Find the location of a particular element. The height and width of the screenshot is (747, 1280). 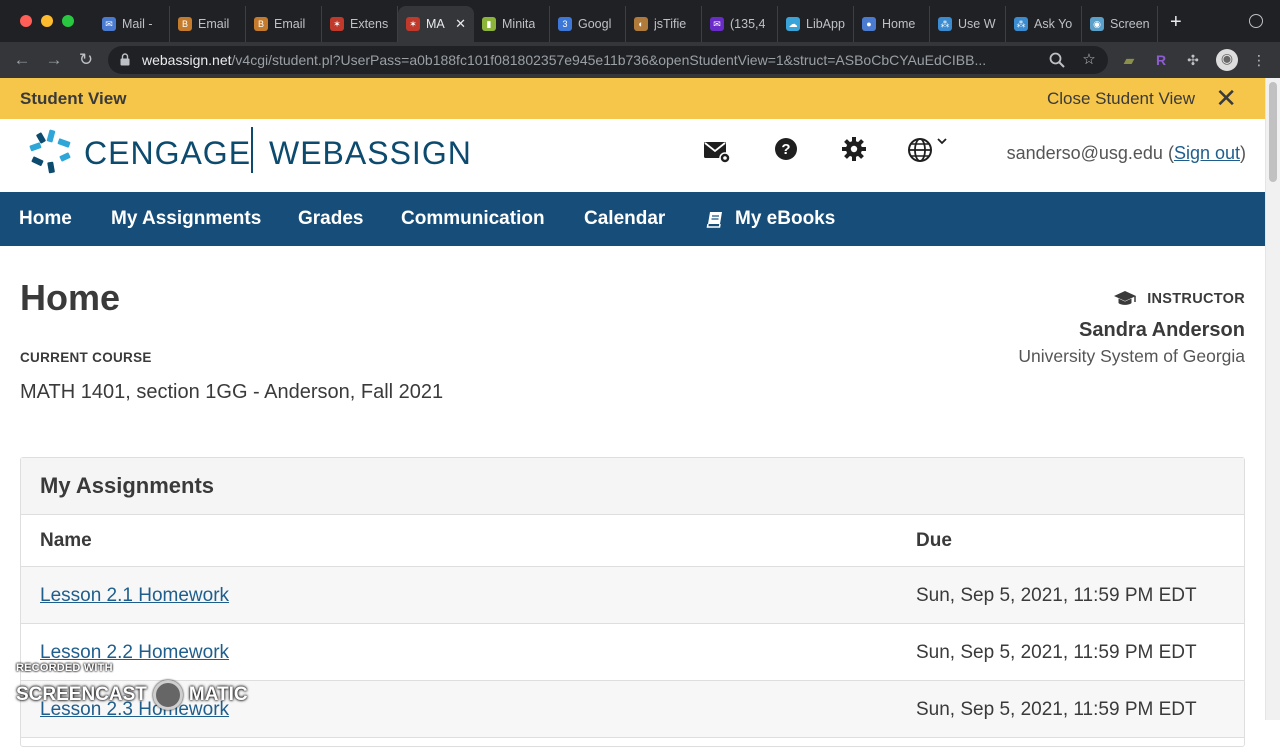

user-account: sanderso@usg.edu (Sign out) is located at coordinates (1126, 153).